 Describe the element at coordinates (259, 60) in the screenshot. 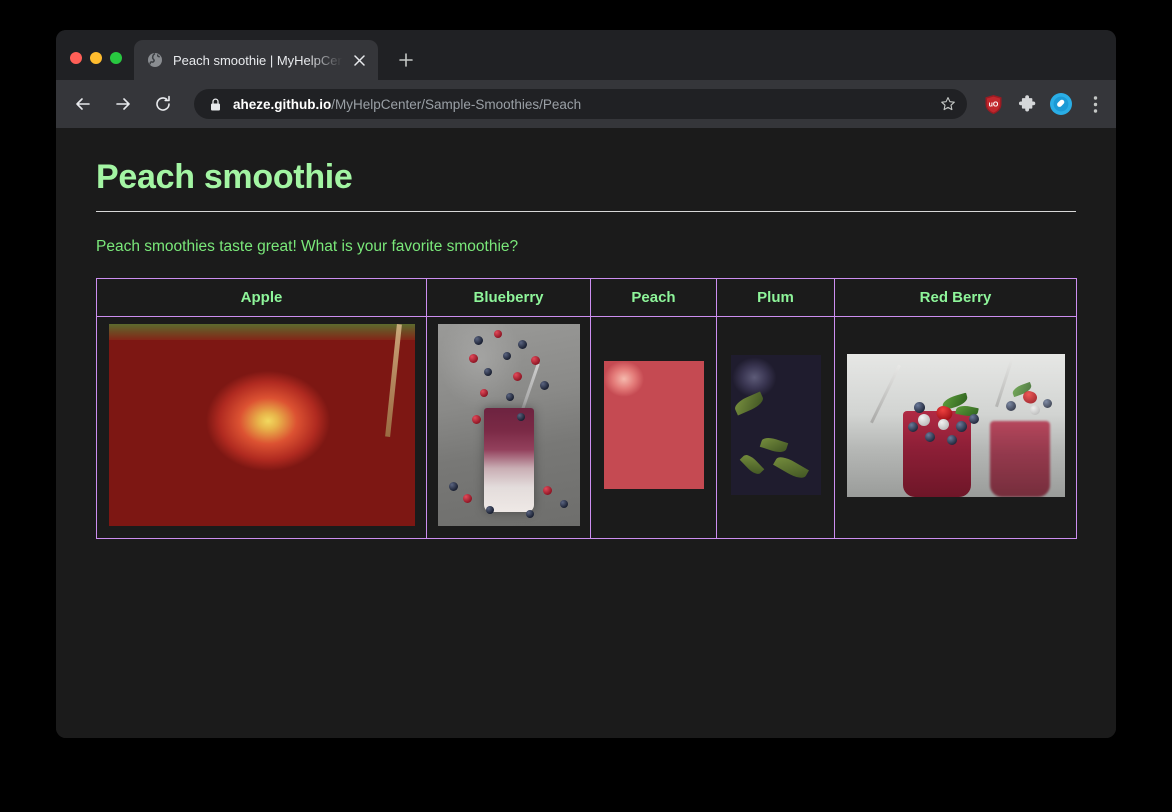

I see `tab-title: Peach smoothie | MyHelpCenter` at that location.